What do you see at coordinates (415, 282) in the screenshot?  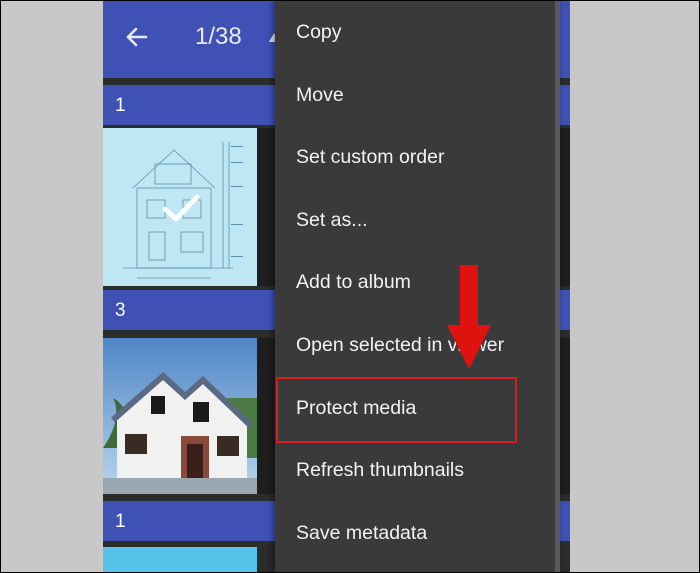 I see `menu-item-add-to-album: Add to album` at bounding box center [415, 282].